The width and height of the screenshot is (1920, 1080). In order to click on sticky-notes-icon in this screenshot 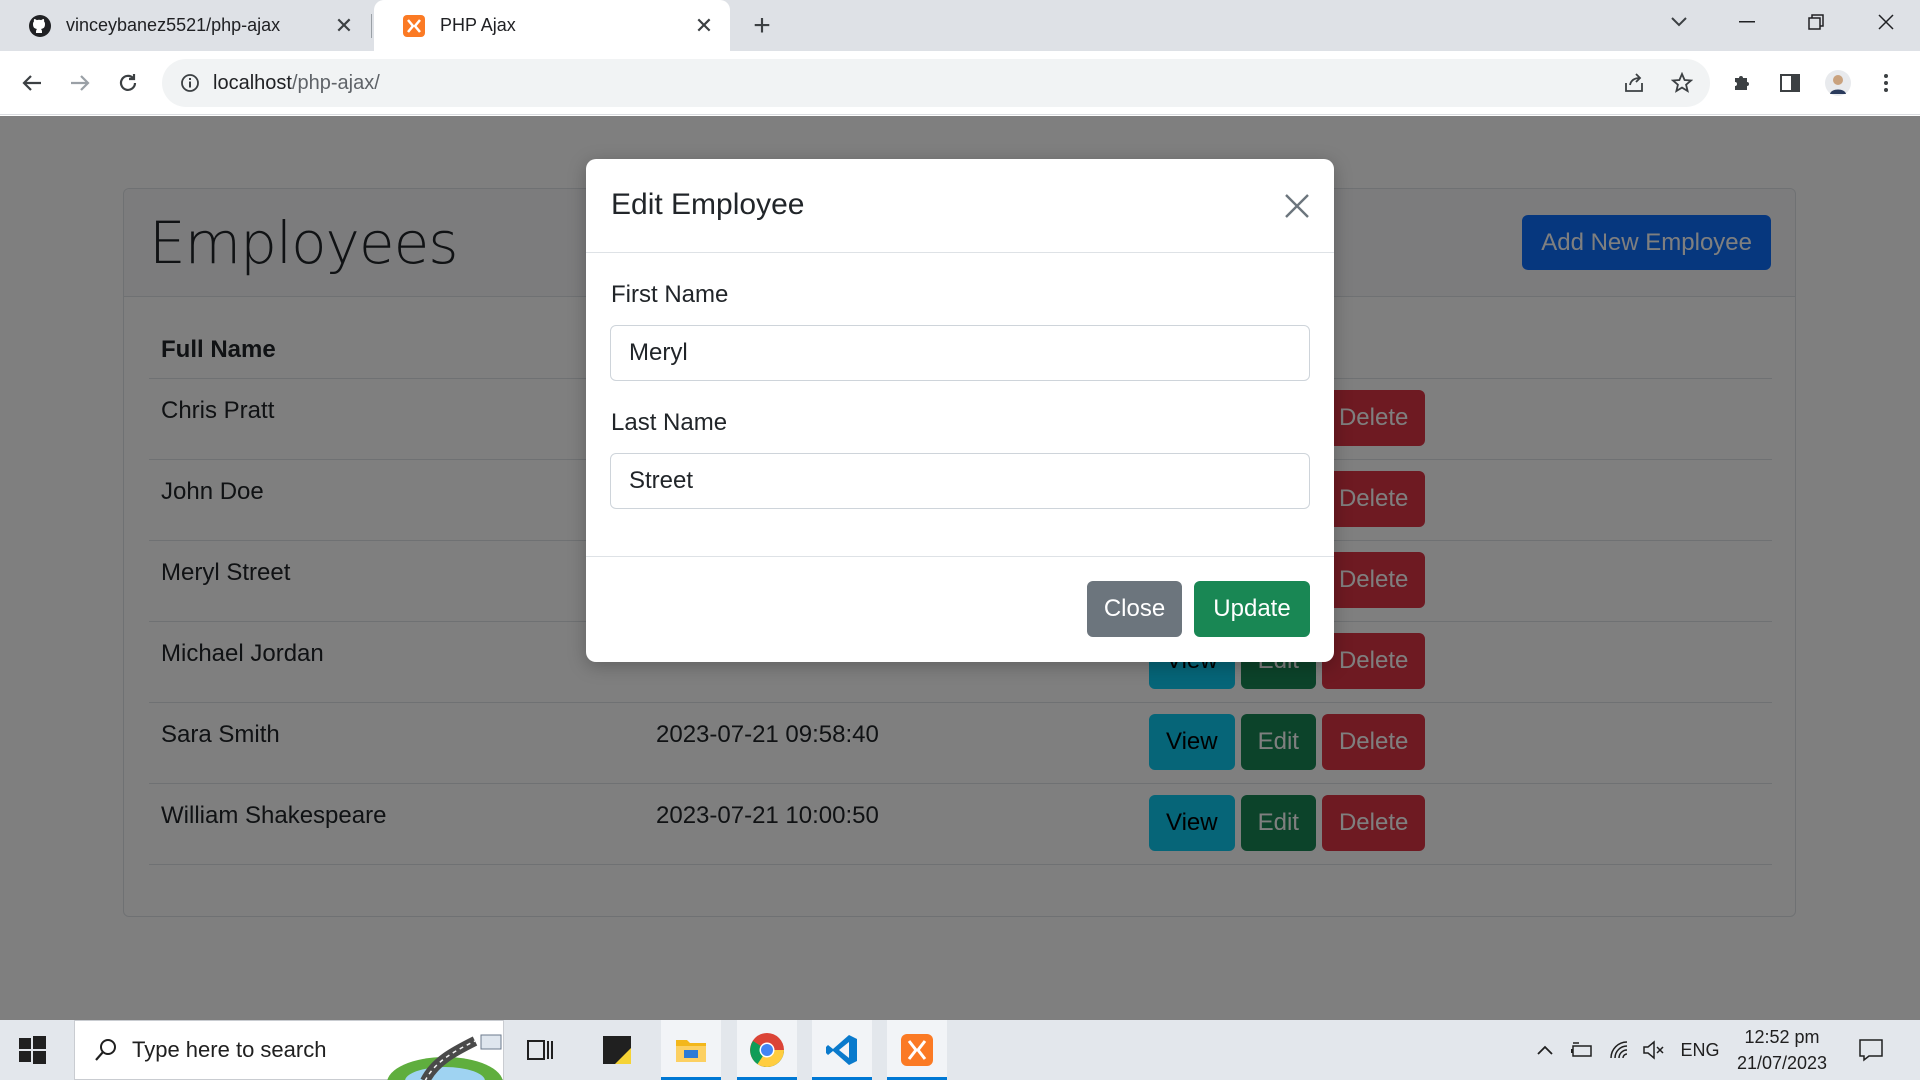, I will do `click(617, 1050)`.